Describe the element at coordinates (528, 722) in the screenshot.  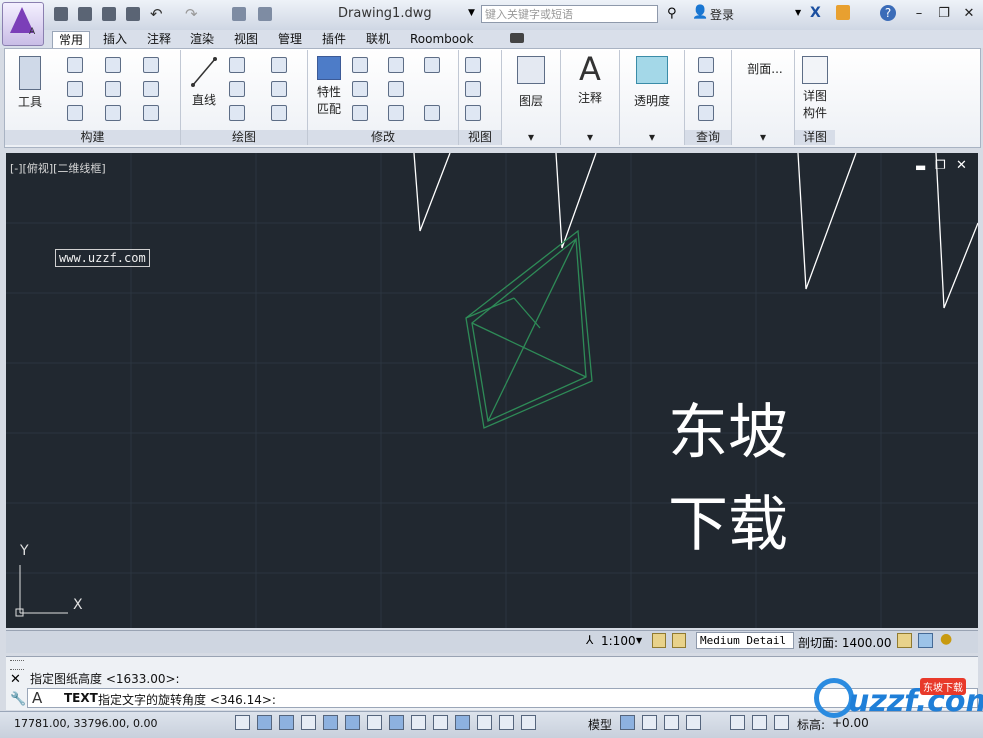
I see `selection-cycling-icon` at that location.